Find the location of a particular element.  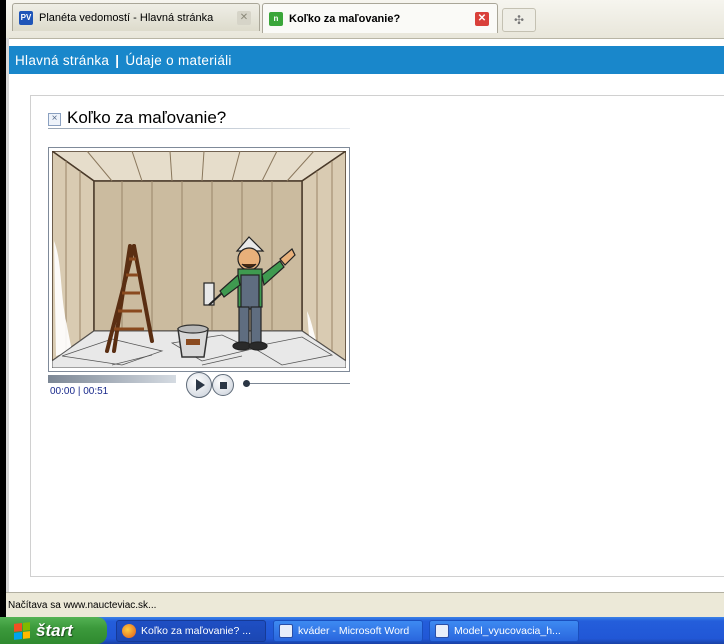

painter-illustration is located at coordinates (199, 259).